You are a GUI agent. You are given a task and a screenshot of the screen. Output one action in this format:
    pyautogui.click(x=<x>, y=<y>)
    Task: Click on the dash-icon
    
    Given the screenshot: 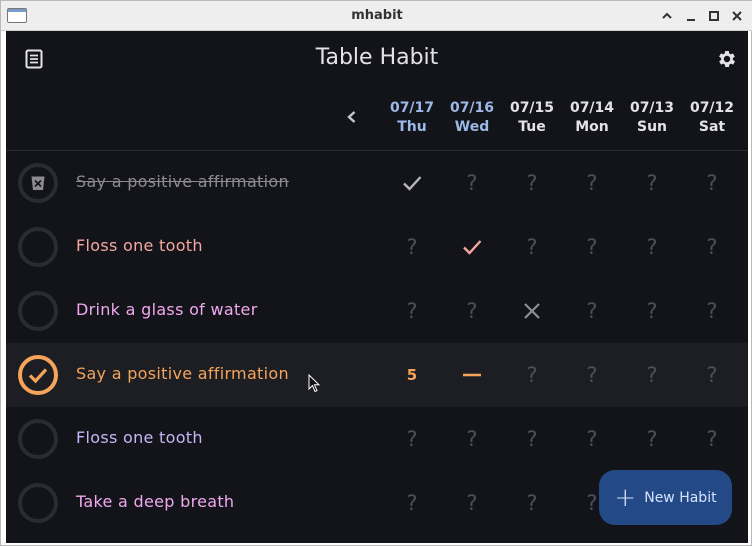 What is the action you would take?
    pyautogui.click(x=472, y=375)
    